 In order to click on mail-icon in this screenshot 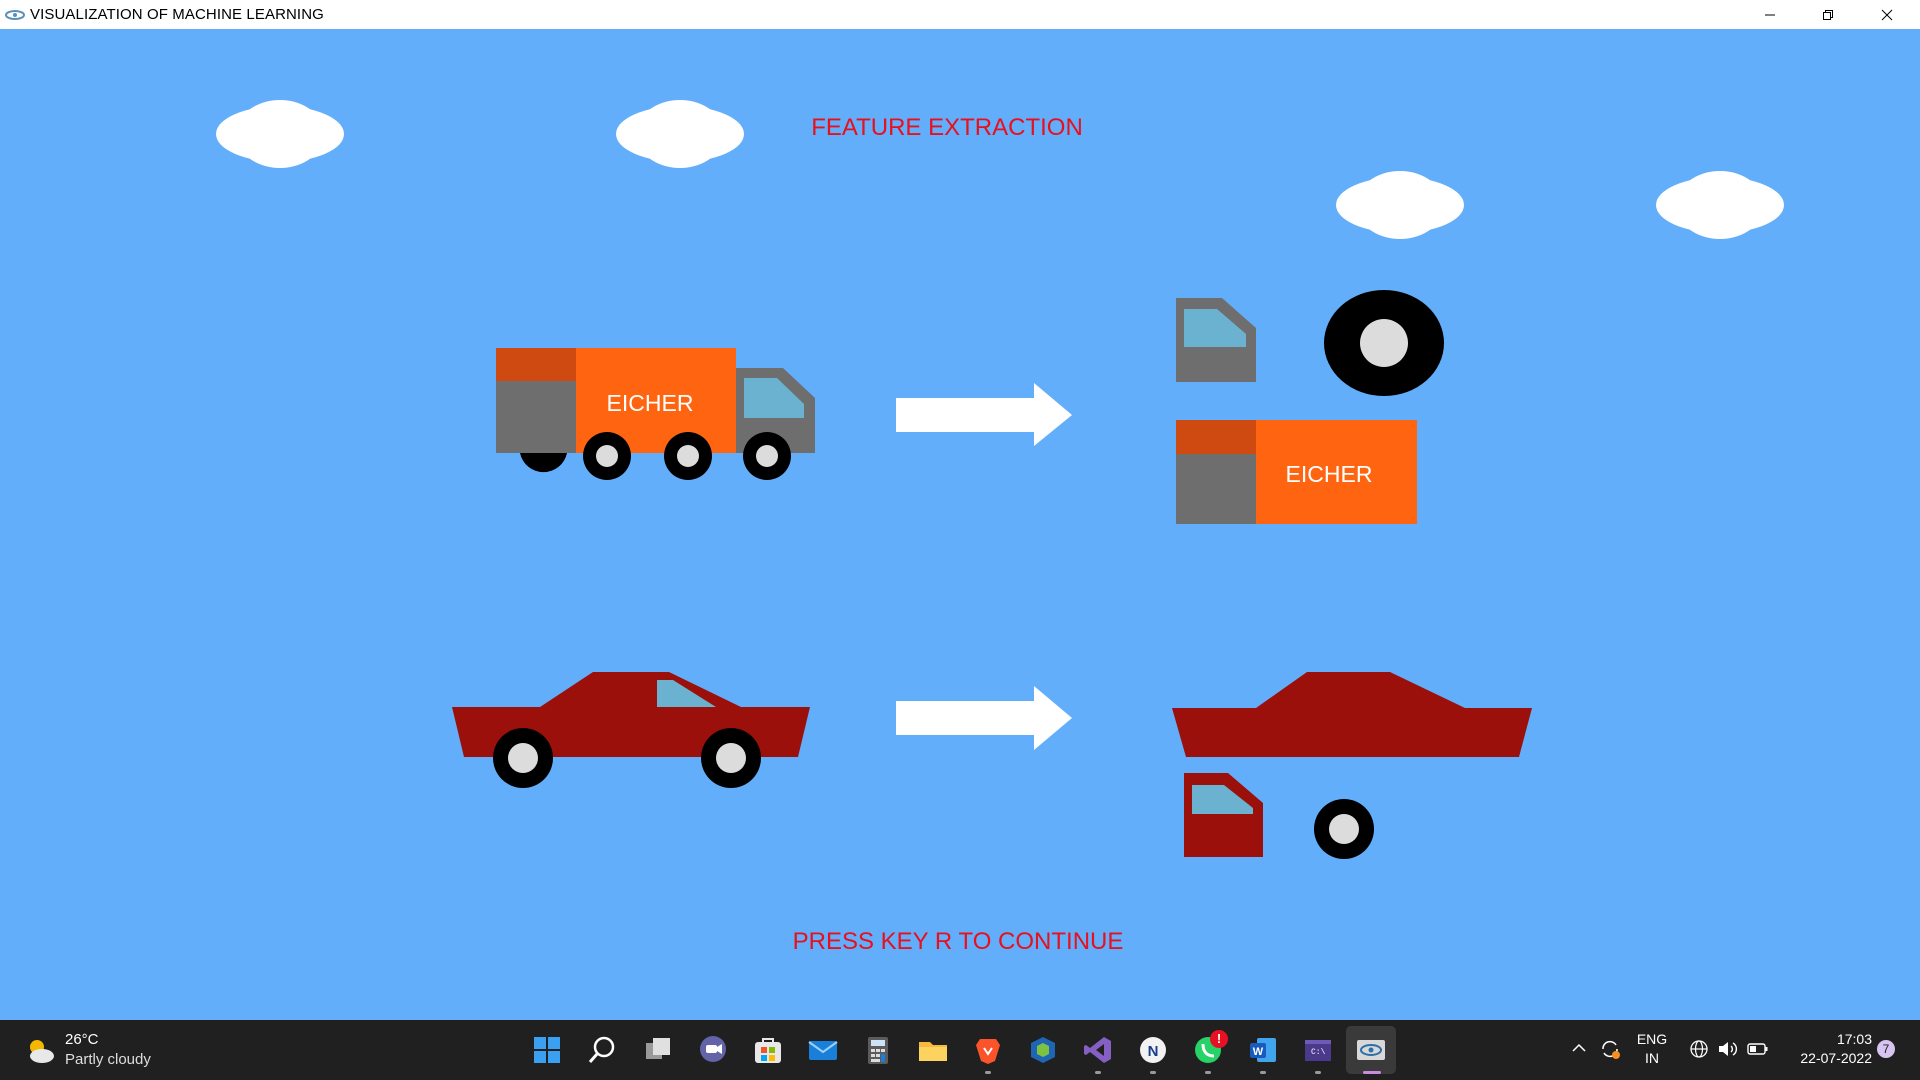, I will do `click(823, 1050)`.